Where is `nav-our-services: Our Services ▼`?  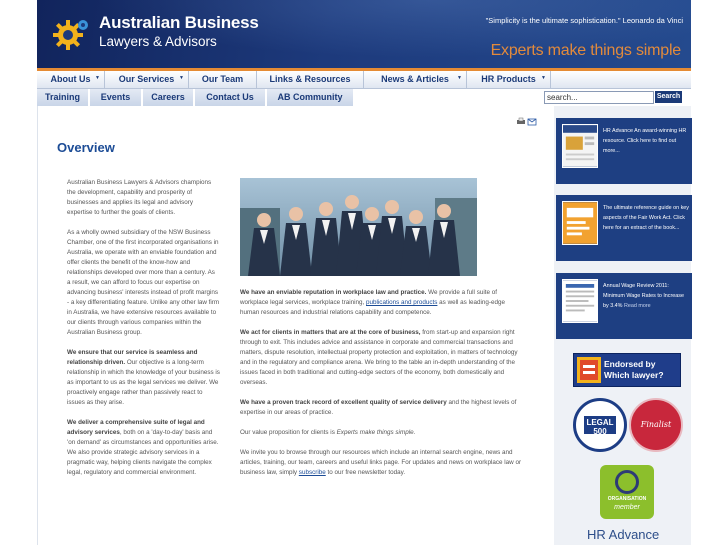
nav-our-services: Our Services ▼ is located at coordinates (147, 80).